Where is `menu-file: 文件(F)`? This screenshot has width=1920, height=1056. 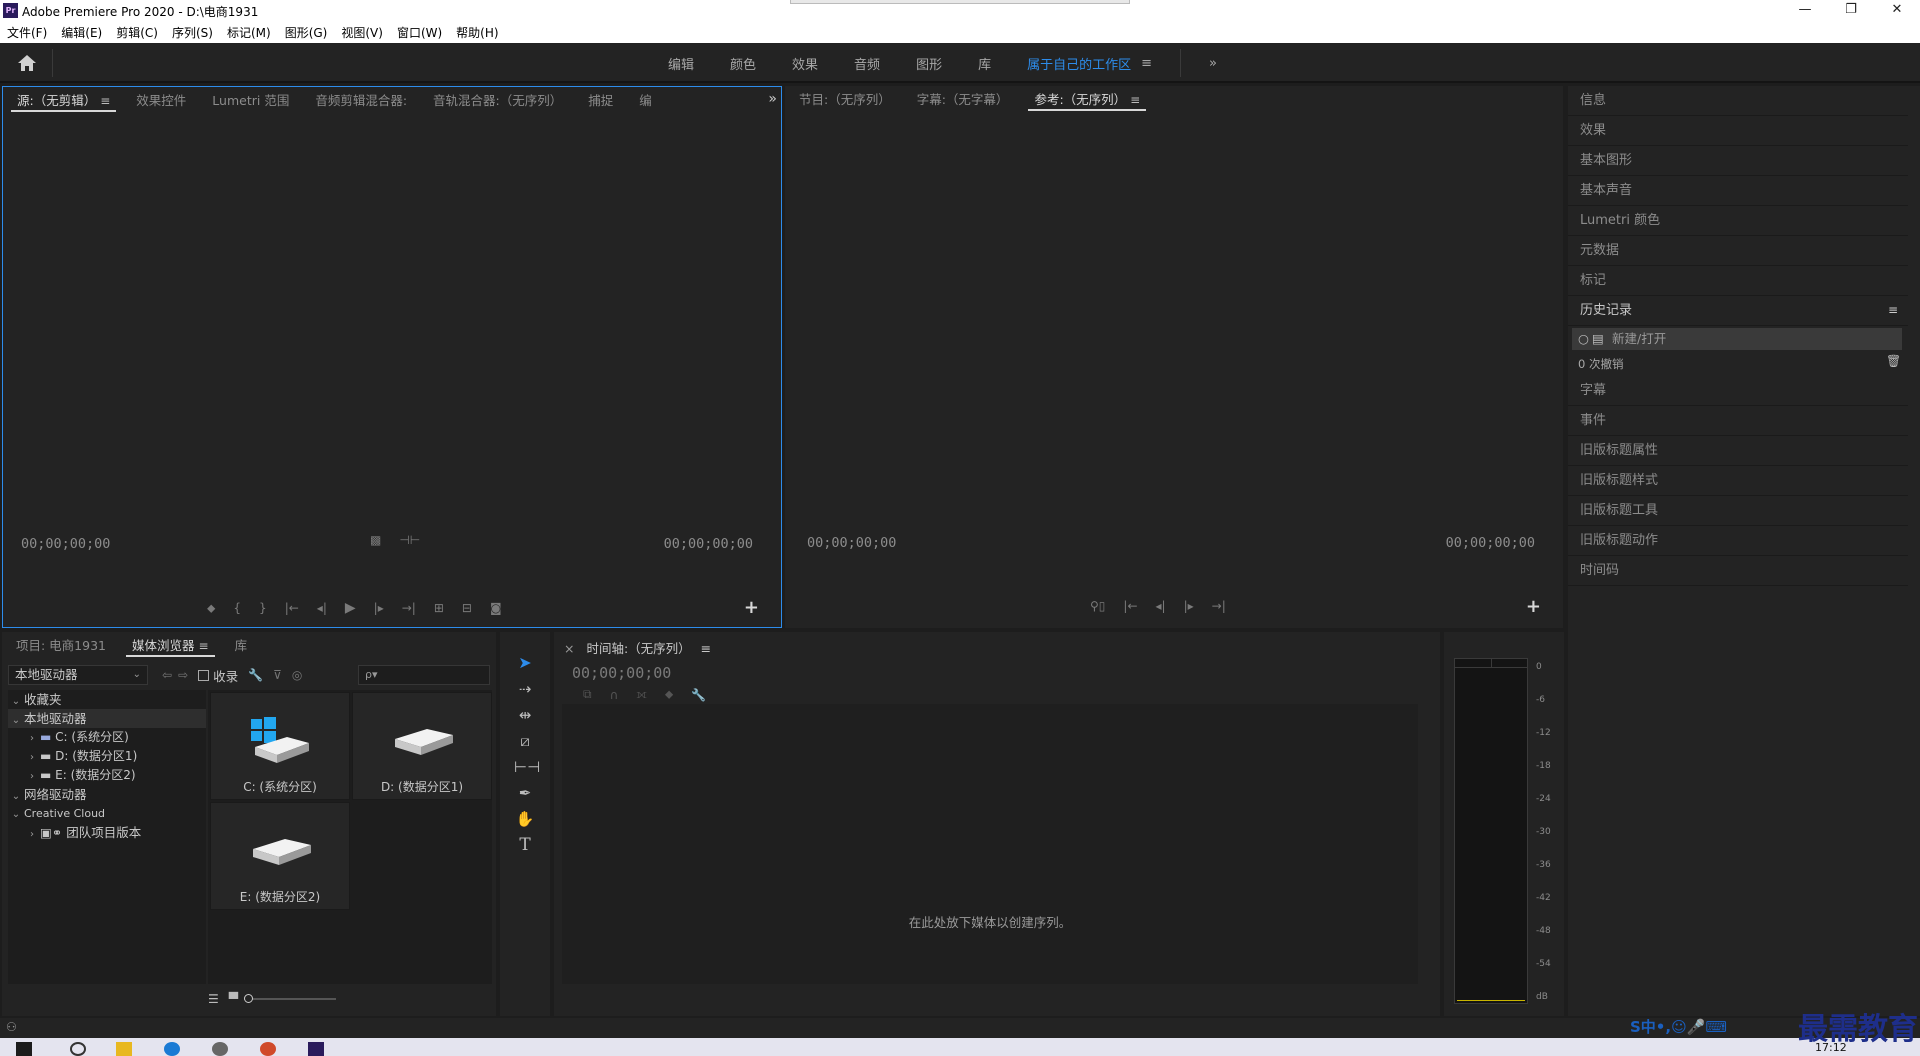
menu-file: 文件(F) is located at coordinates (27, 32).